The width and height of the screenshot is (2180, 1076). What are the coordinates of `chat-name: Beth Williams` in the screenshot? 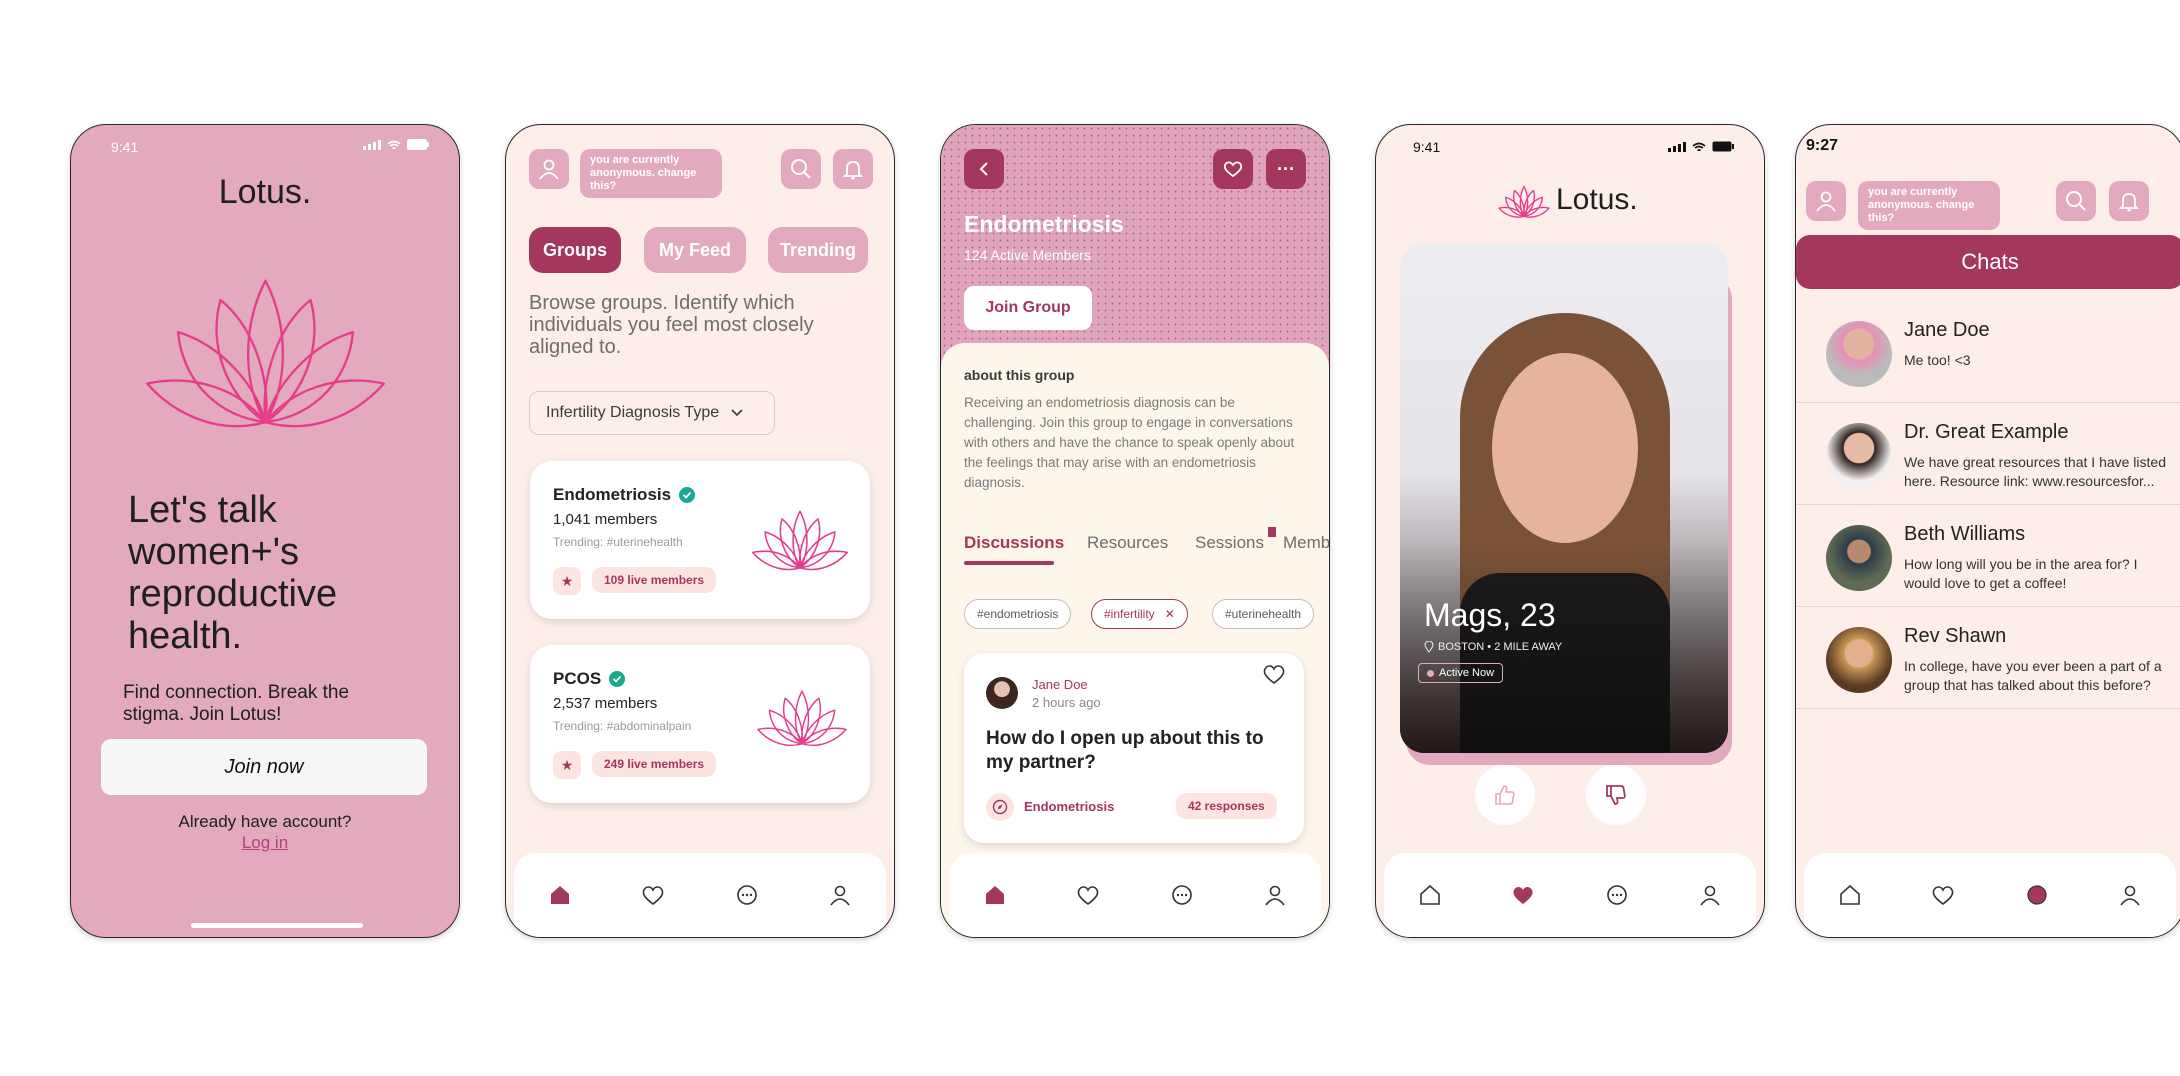 It's located at (1965, 534).